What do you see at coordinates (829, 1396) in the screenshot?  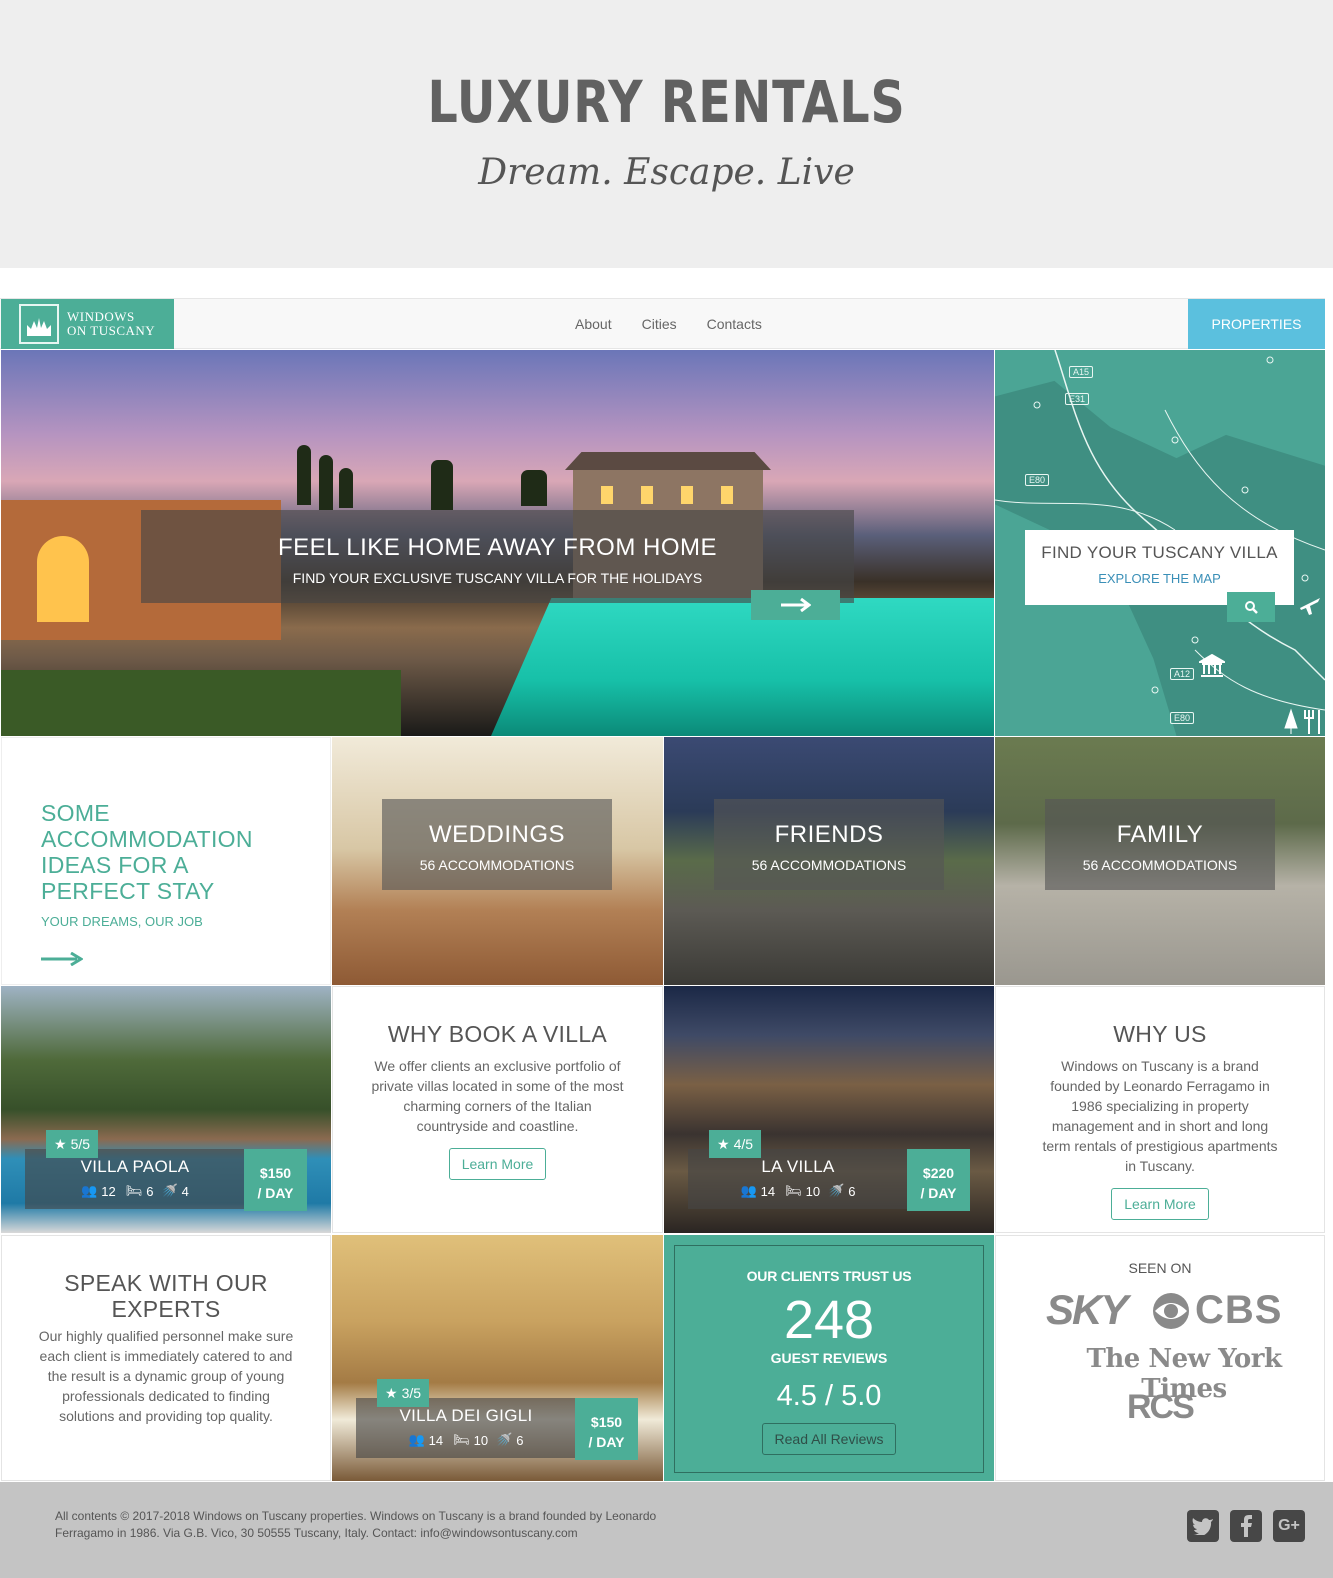 I see `average-rating: 4.5 / 5.0` at bounding box center [829, 1396].